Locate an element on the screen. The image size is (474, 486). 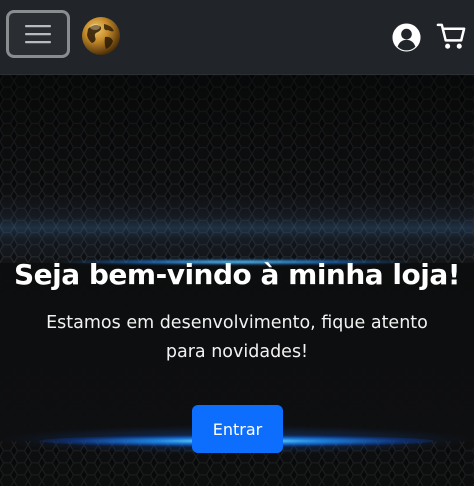
user-circle-icon is located at coordinates (406, 37).